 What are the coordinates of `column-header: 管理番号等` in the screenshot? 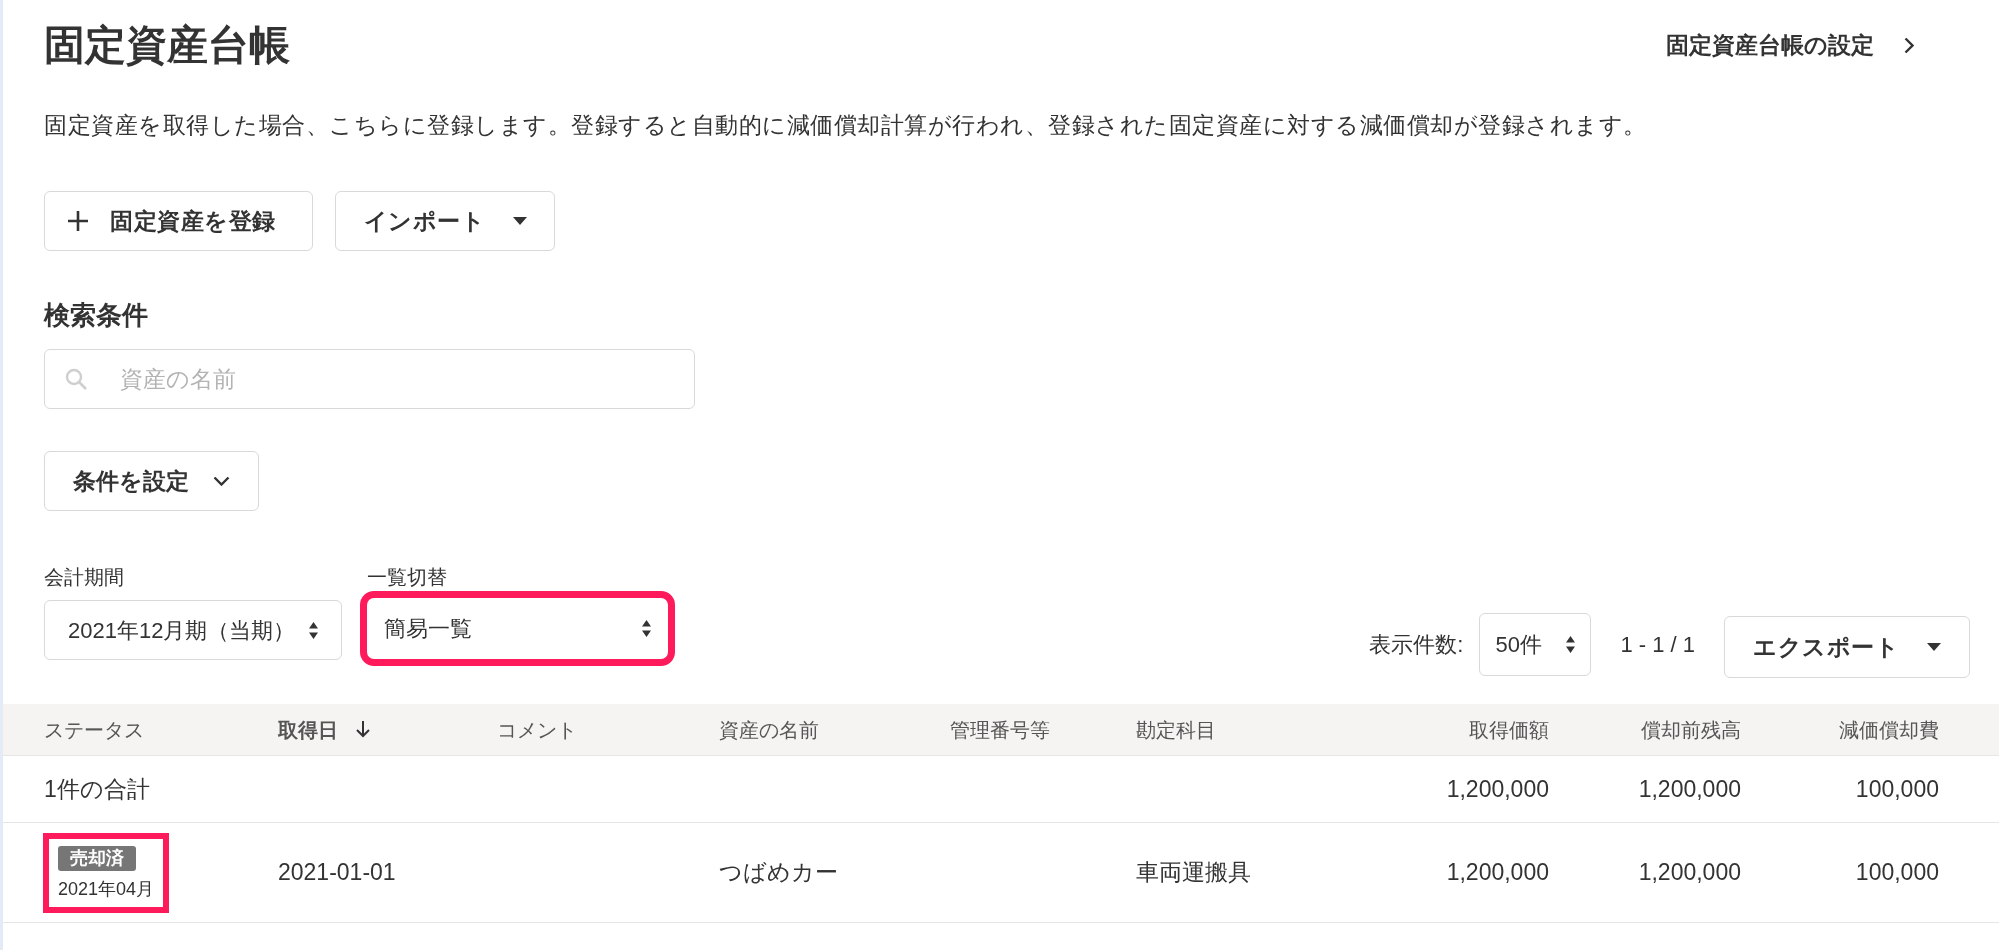 It's located at (1000, 730).